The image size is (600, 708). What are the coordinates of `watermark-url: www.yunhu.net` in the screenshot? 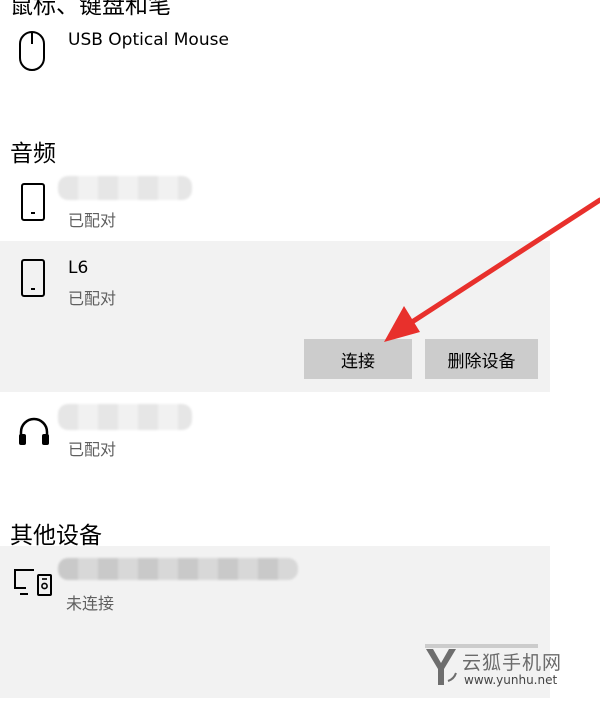 It's located at (511, 680).